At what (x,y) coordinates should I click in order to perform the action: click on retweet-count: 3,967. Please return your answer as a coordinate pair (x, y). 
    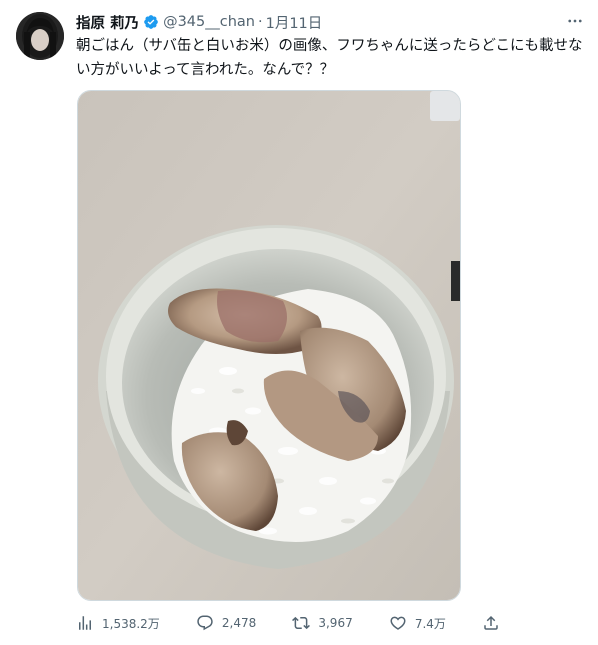
    Looking at the image, I should click on (335, 623).